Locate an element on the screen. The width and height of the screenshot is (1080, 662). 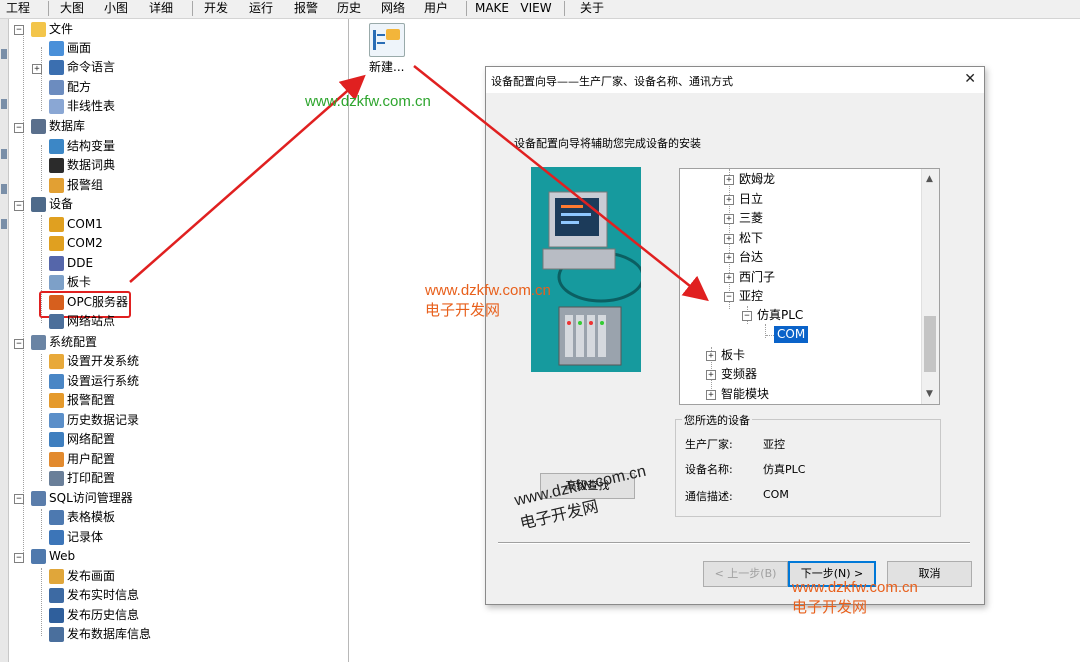
publish-history-icon is located at coordinates (56, 615).